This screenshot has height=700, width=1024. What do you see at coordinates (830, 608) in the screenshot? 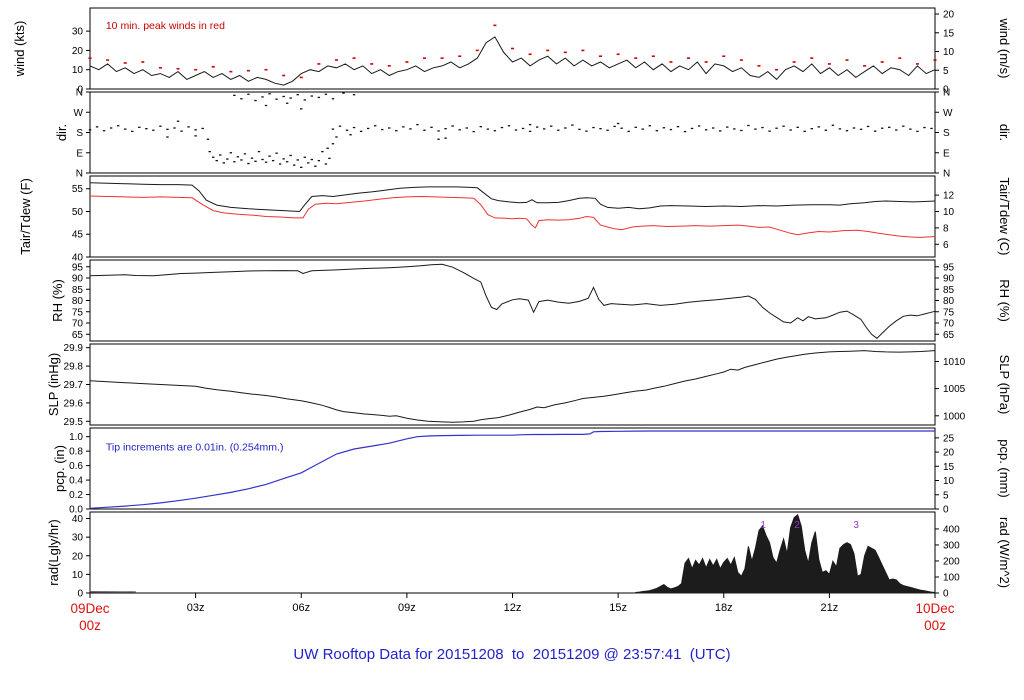
I see `time-tick-label: 21z` at bounding box center [830, 608].